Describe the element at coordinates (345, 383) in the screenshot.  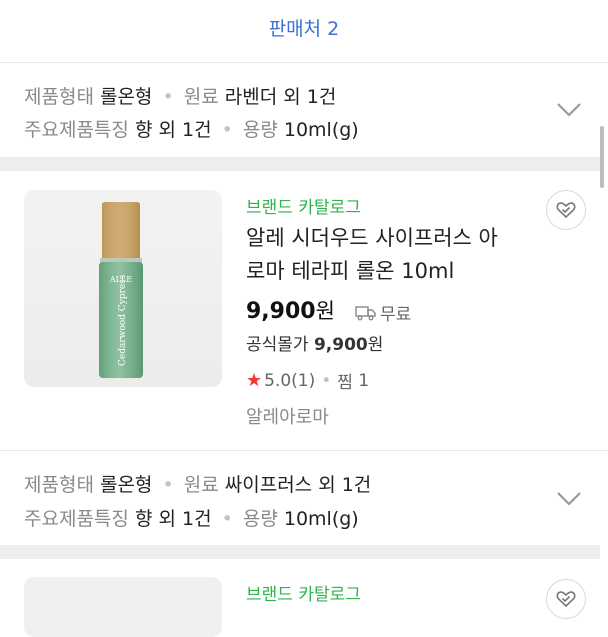
I see `wish-label: 찜` at that location.